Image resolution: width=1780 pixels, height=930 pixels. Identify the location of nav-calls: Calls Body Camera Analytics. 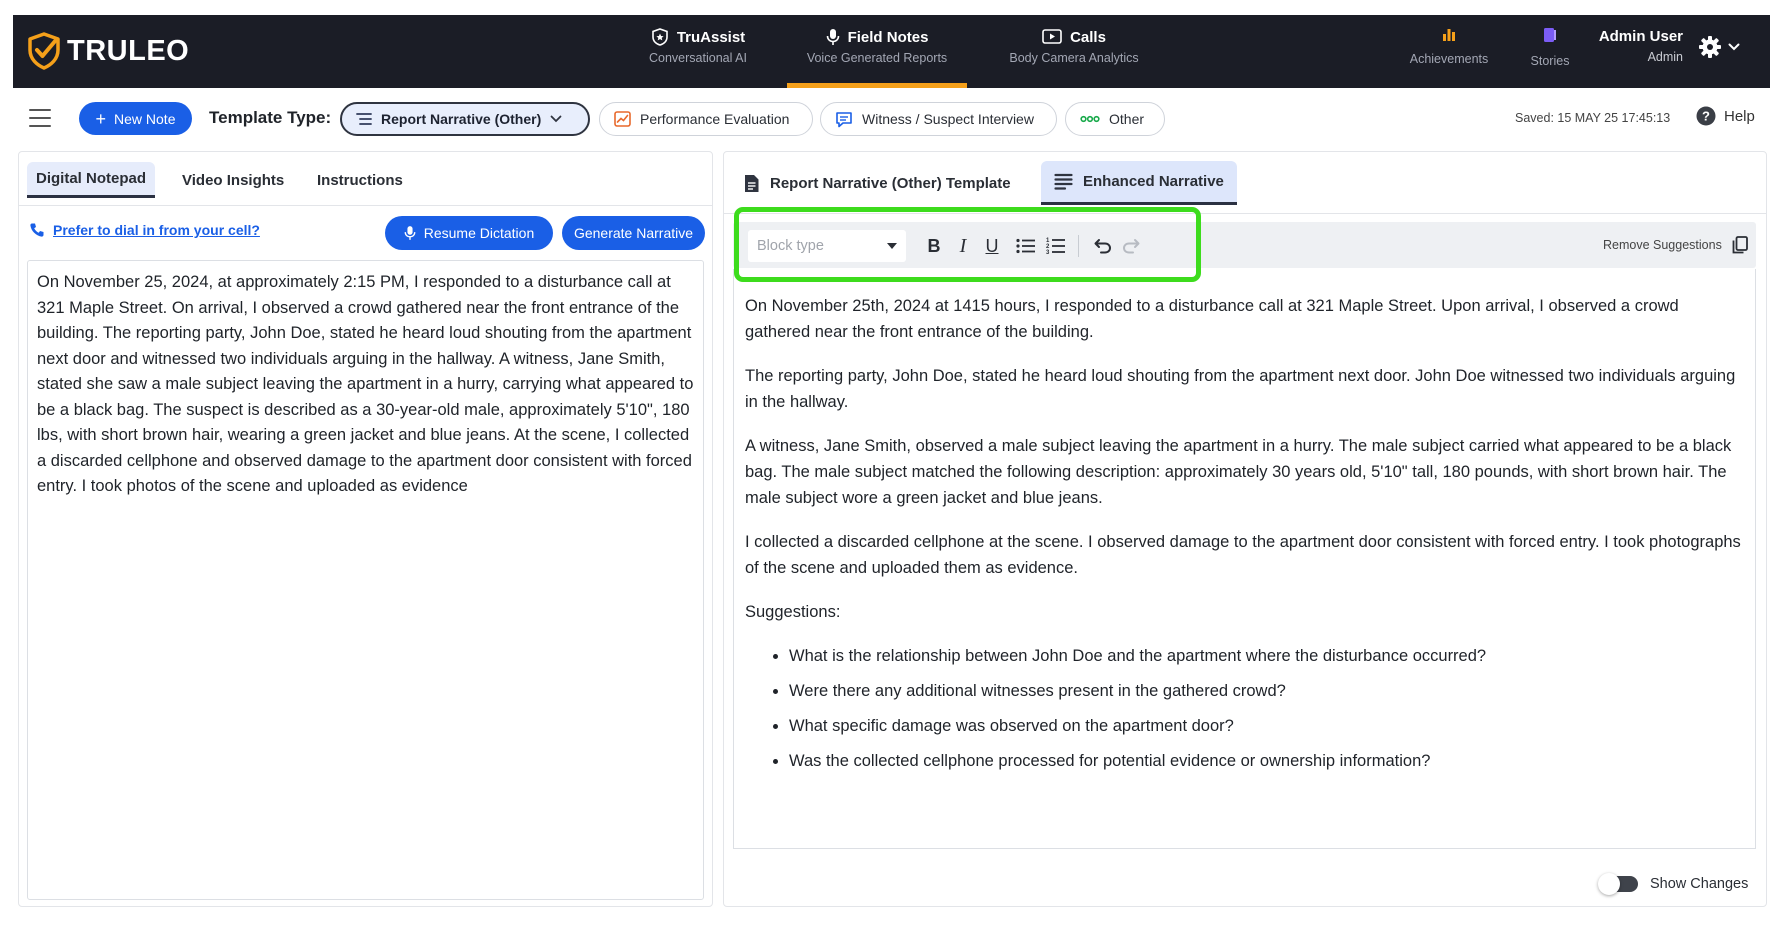
(1074, 57).